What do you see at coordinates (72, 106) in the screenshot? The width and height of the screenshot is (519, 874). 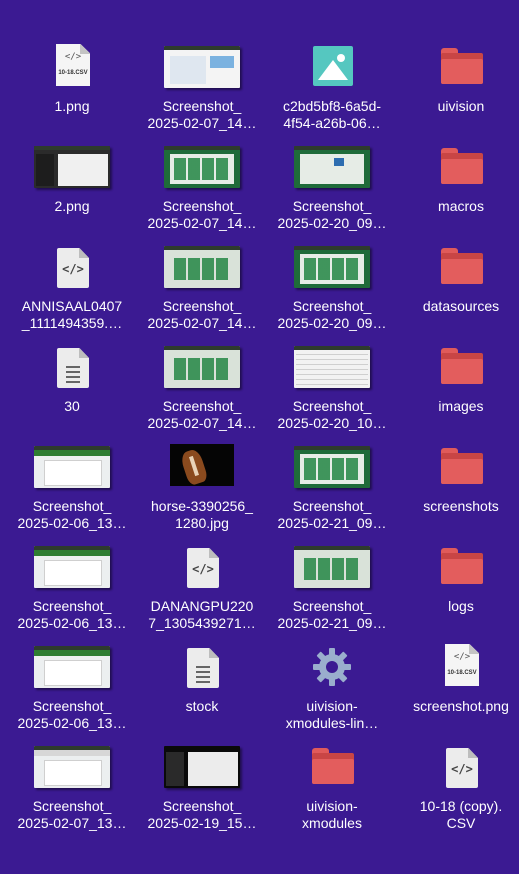 I see `item-label: 1.png` at bounding box center [72, 106].